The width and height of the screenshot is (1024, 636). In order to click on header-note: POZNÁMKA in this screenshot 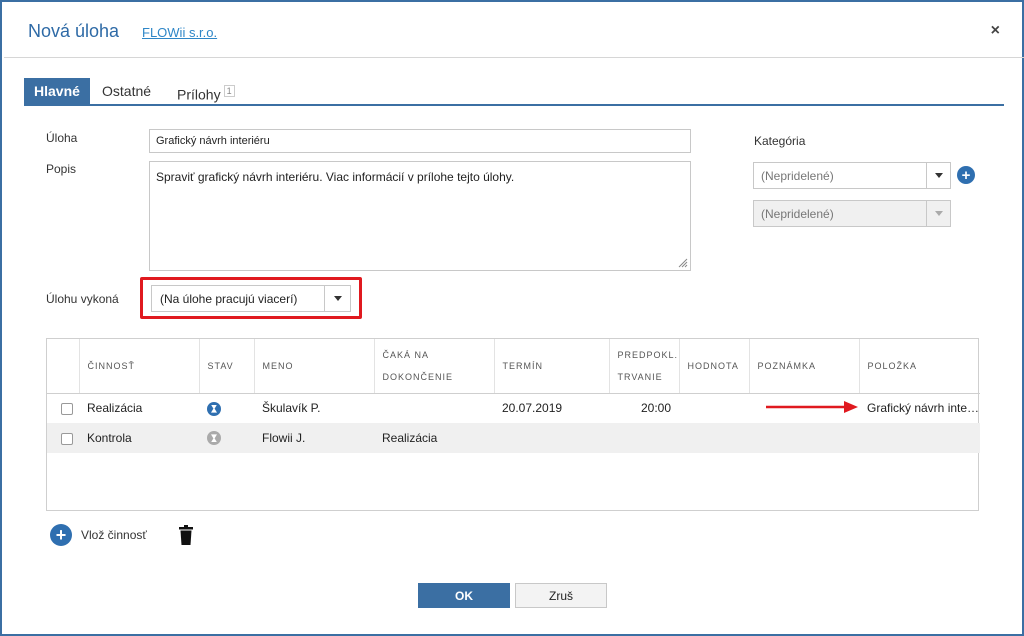, I will do `click(804, 366)`.